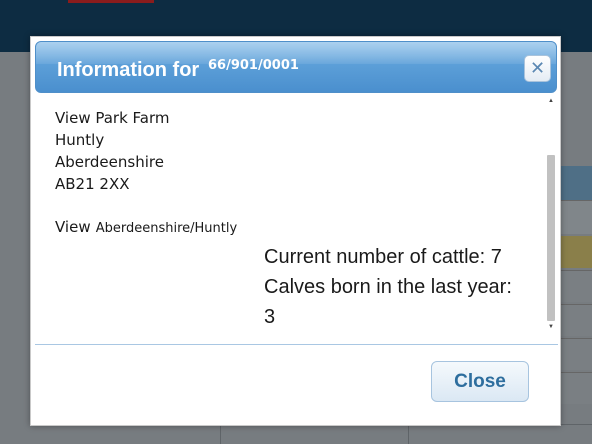 This screenshot has width=592, height=444. Describe the element at coordinates (296, 344) in the screenshot. I see `footer-divider` at that location.